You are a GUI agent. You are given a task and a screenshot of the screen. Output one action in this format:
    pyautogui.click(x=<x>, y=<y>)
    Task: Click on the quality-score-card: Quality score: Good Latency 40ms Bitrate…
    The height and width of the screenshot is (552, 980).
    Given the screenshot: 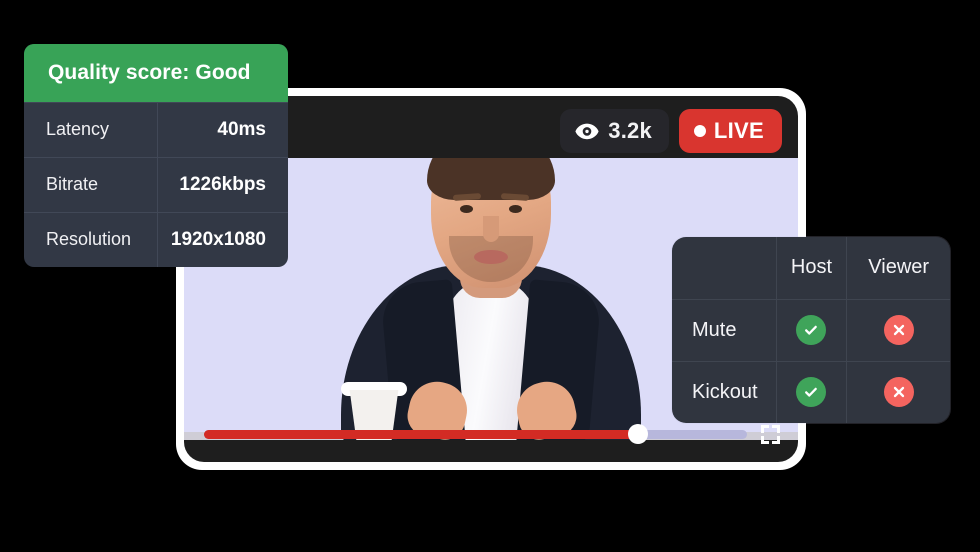 What is the action you would take?
    pyautogui.click(x=156, y=155)
    